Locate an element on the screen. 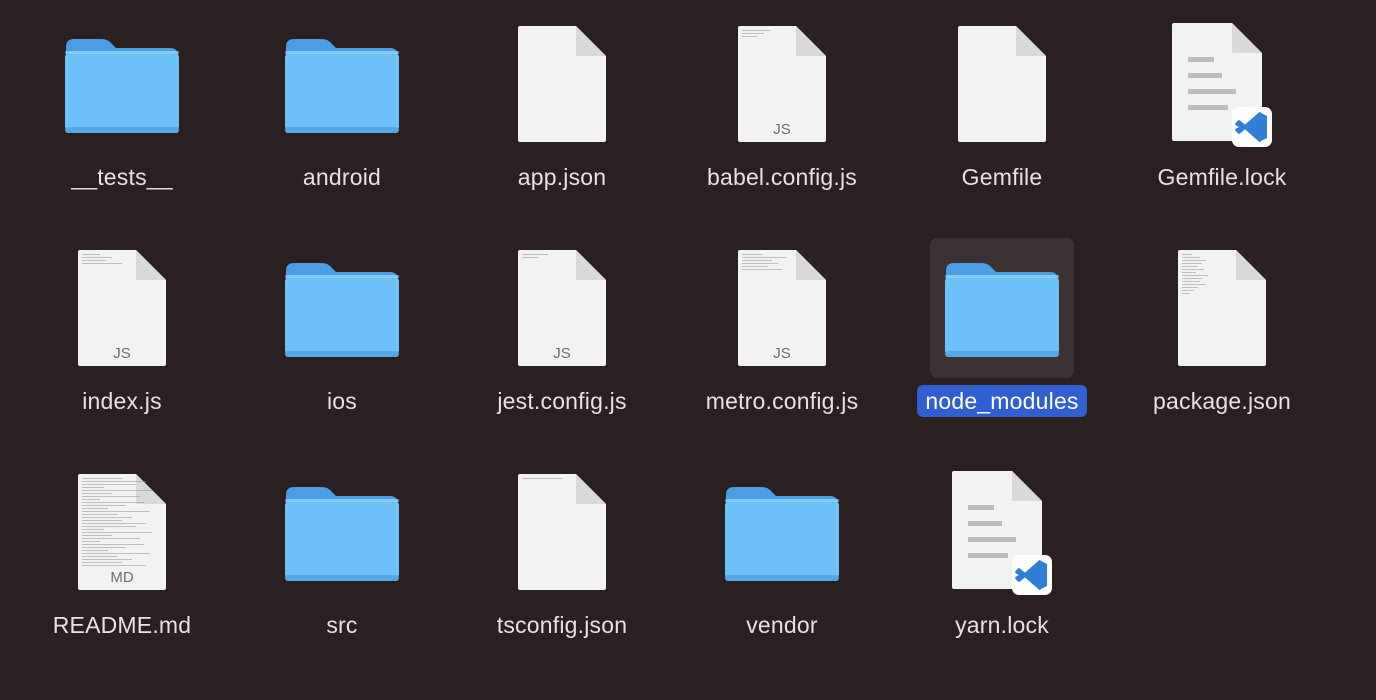 The height and width of the screenshot is (700, 1376). file-item-node-modules: node_modules is located at coordinates (1002, 336).